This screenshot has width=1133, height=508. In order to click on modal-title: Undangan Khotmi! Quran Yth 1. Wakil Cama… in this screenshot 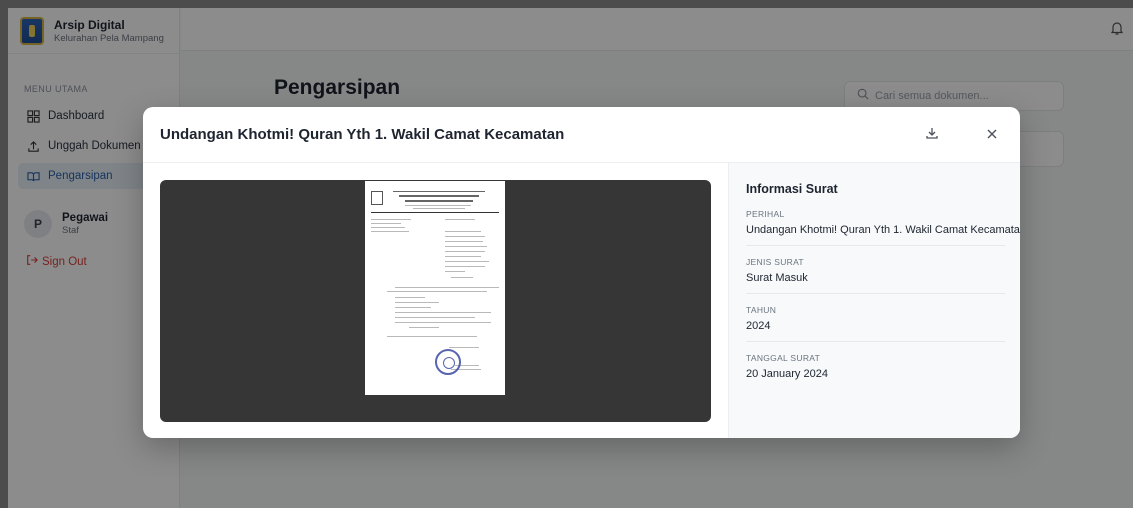, I will do `click(362, 134)`.